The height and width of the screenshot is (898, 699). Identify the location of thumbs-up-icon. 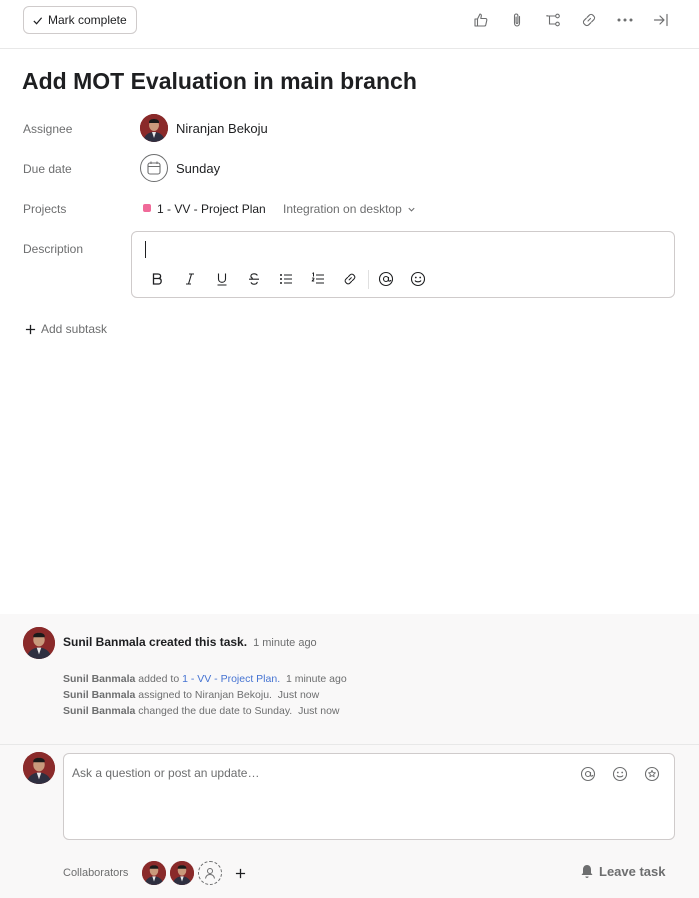
(481, 20).